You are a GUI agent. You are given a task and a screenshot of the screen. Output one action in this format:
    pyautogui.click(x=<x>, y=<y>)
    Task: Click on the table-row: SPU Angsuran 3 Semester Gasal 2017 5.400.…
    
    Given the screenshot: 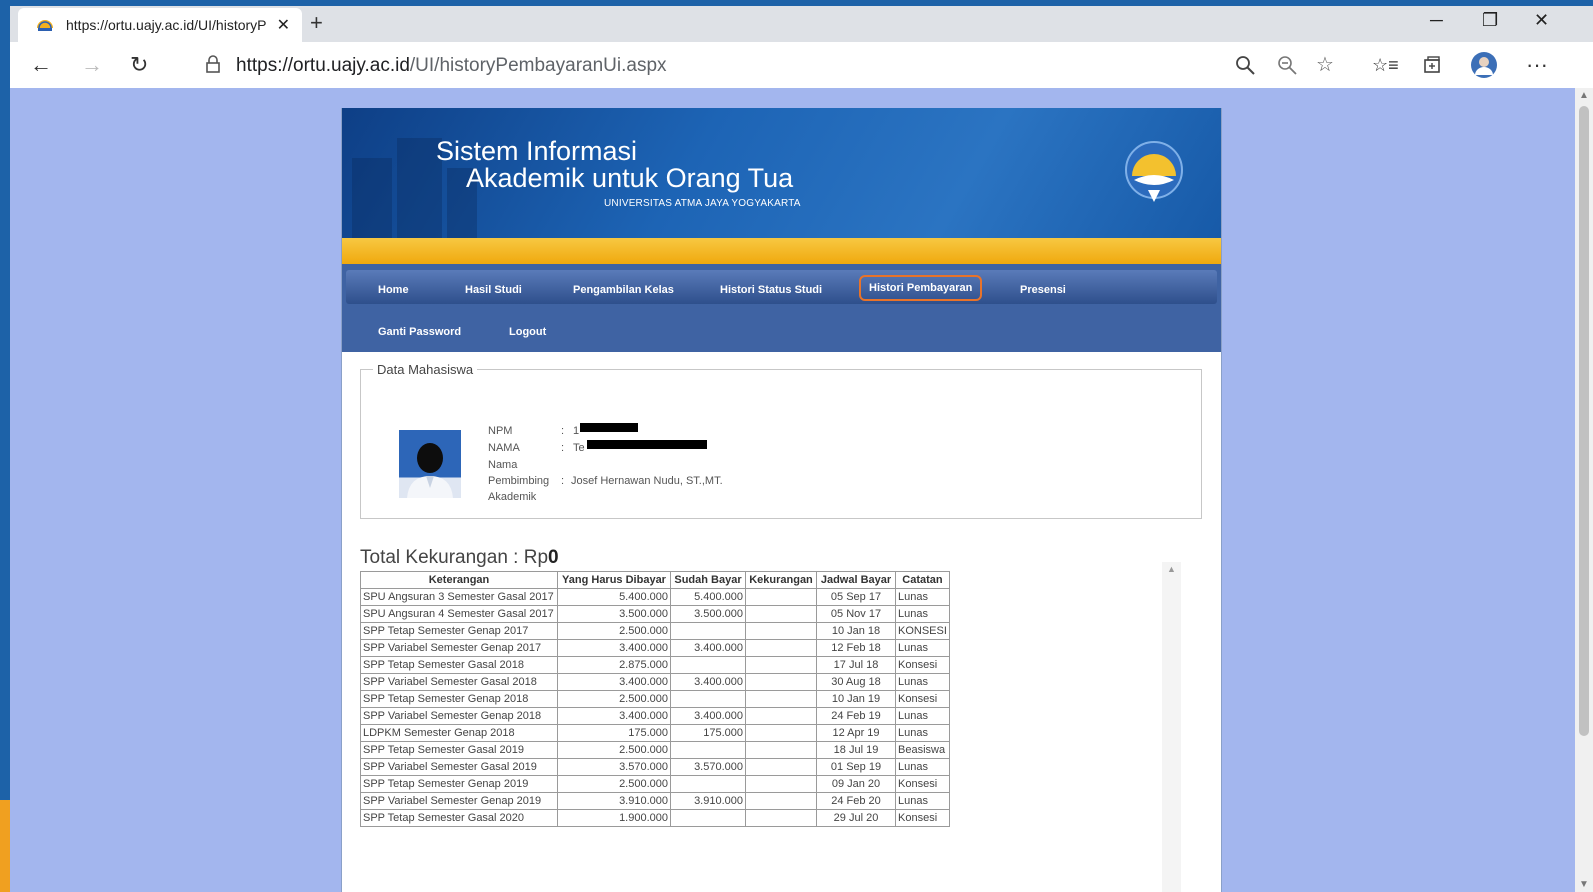 What is the action you would take?
    pyautogui.click(x=655, y=597)
    